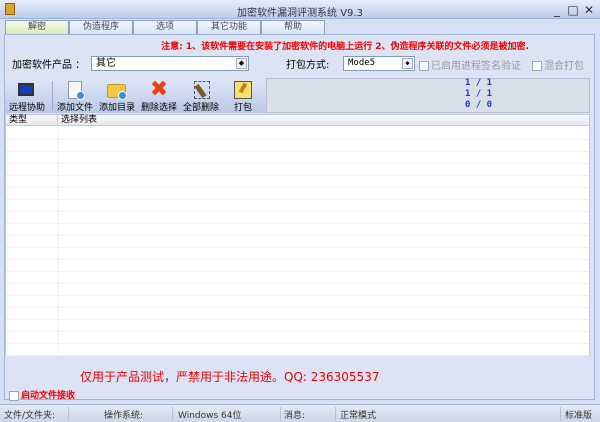  I want to click on column-type: 类型, so click(32, 120).